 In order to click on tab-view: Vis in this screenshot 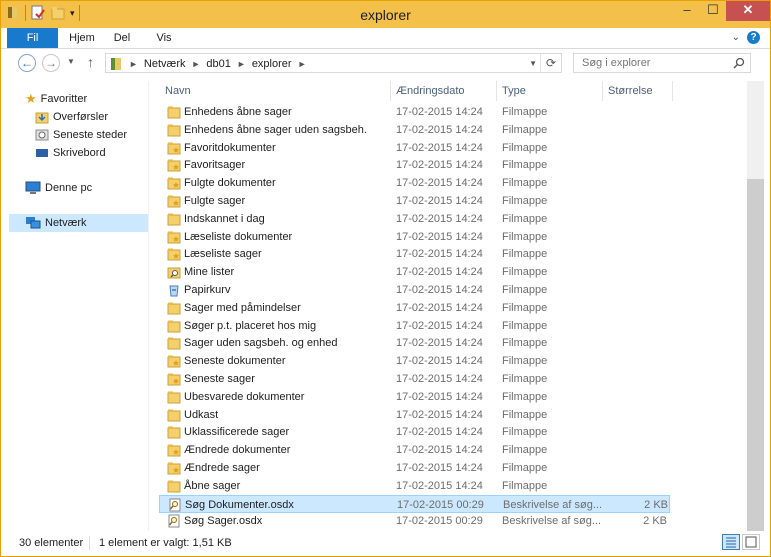, I will do `click(164, 38)`.